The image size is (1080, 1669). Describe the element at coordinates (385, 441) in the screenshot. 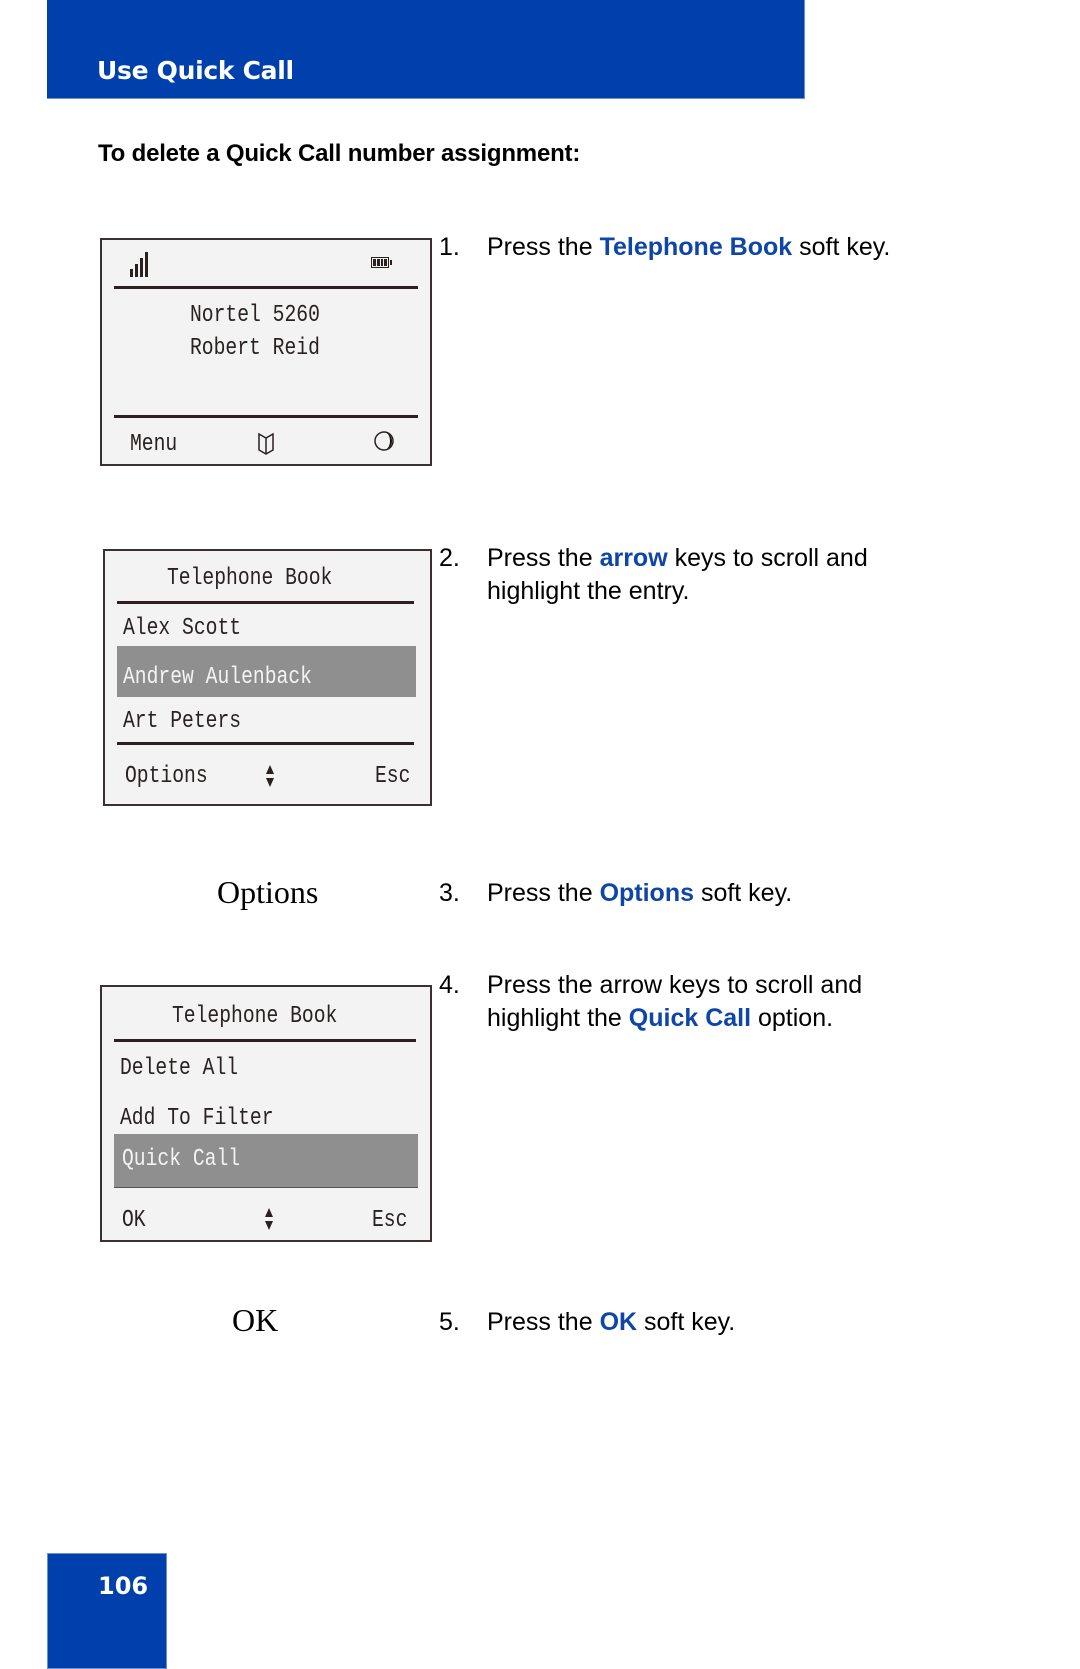

I see `presence-icon` at that location.